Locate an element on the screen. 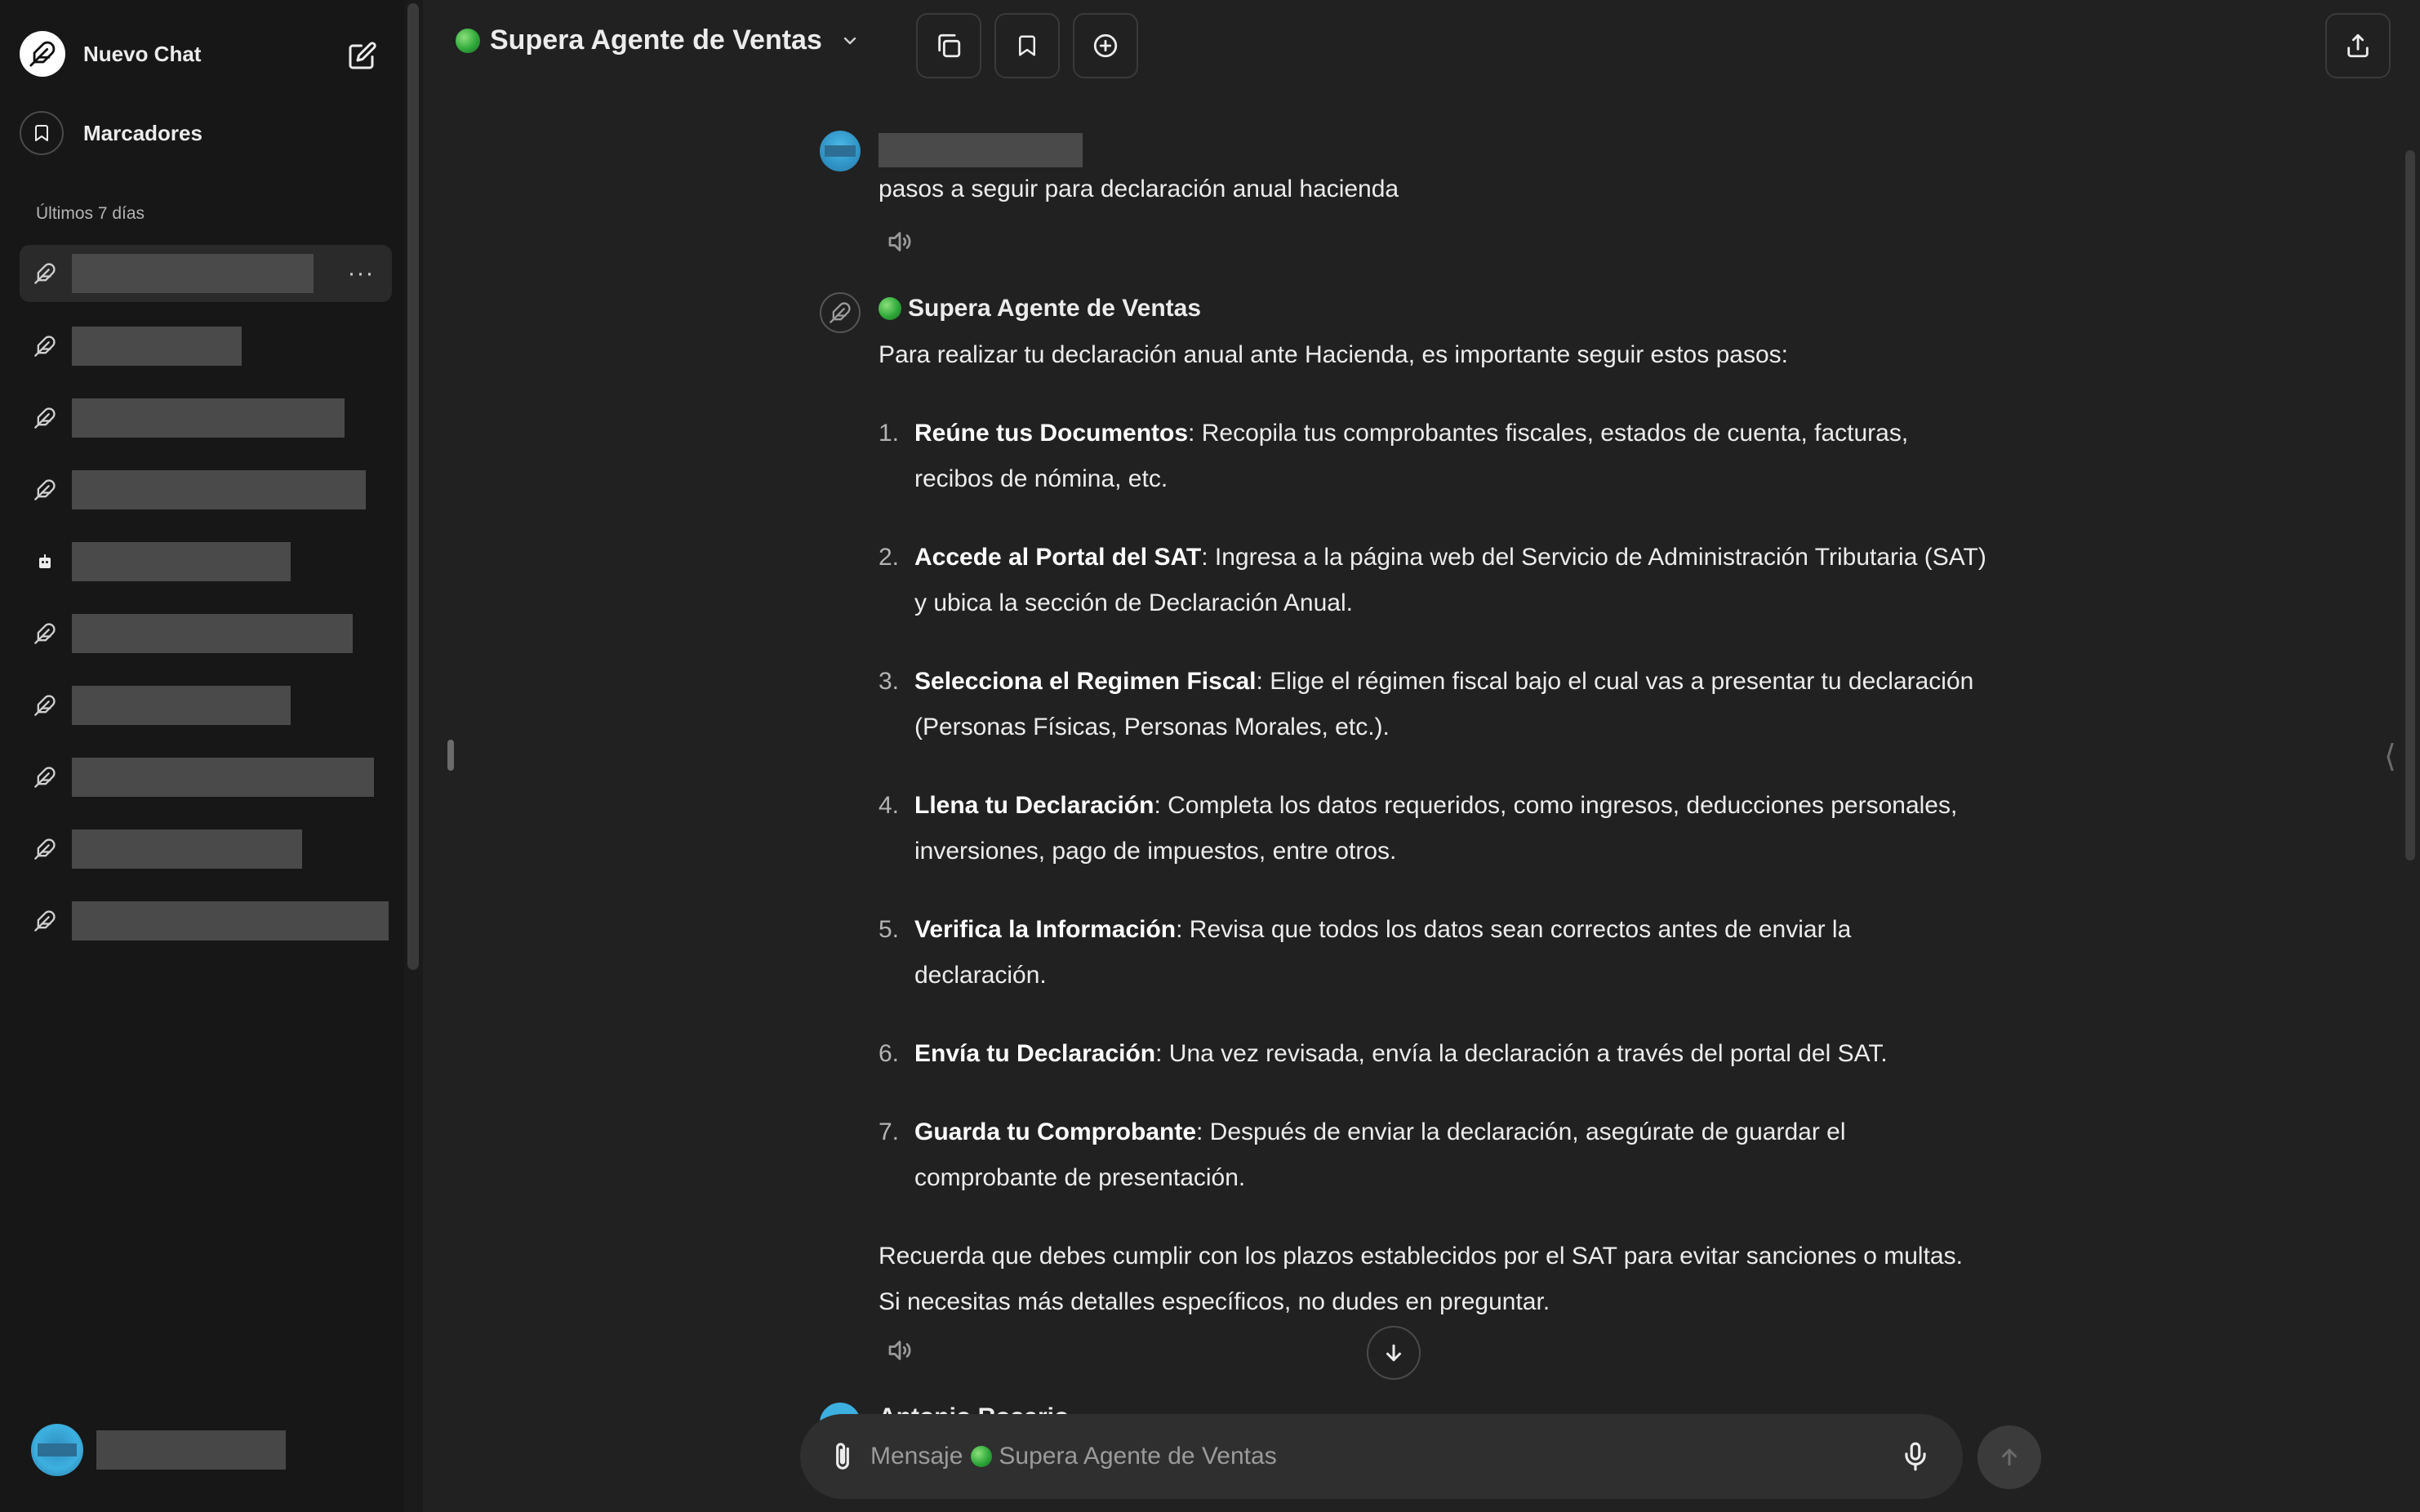  avatar is located at coordinates (57, 1450).